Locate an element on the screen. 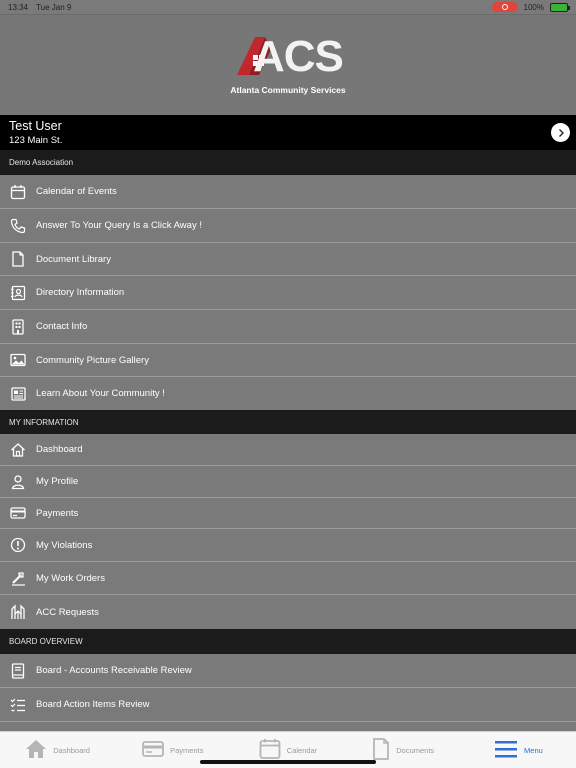 This screenshot has height=768, width=576. home-indicator is located at coordinates (288, 762).